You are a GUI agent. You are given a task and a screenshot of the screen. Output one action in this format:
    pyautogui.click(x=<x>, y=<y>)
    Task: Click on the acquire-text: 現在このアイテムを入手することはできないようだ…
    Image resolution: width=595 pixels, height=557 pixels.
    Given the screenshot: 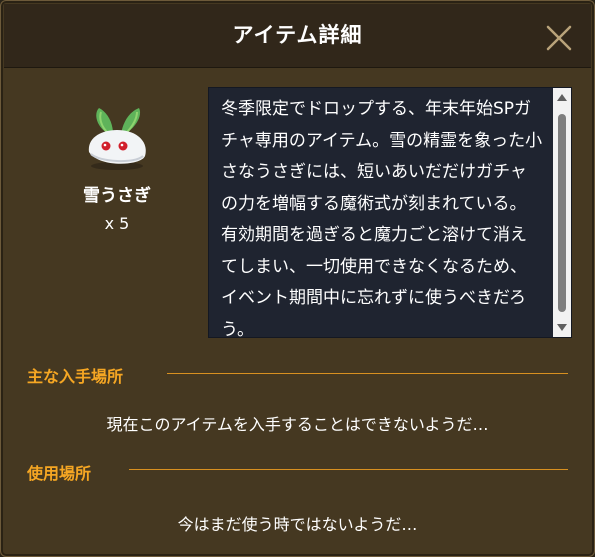 What is the action you would take?
    pyautogui.click(x=297, y=424)
    